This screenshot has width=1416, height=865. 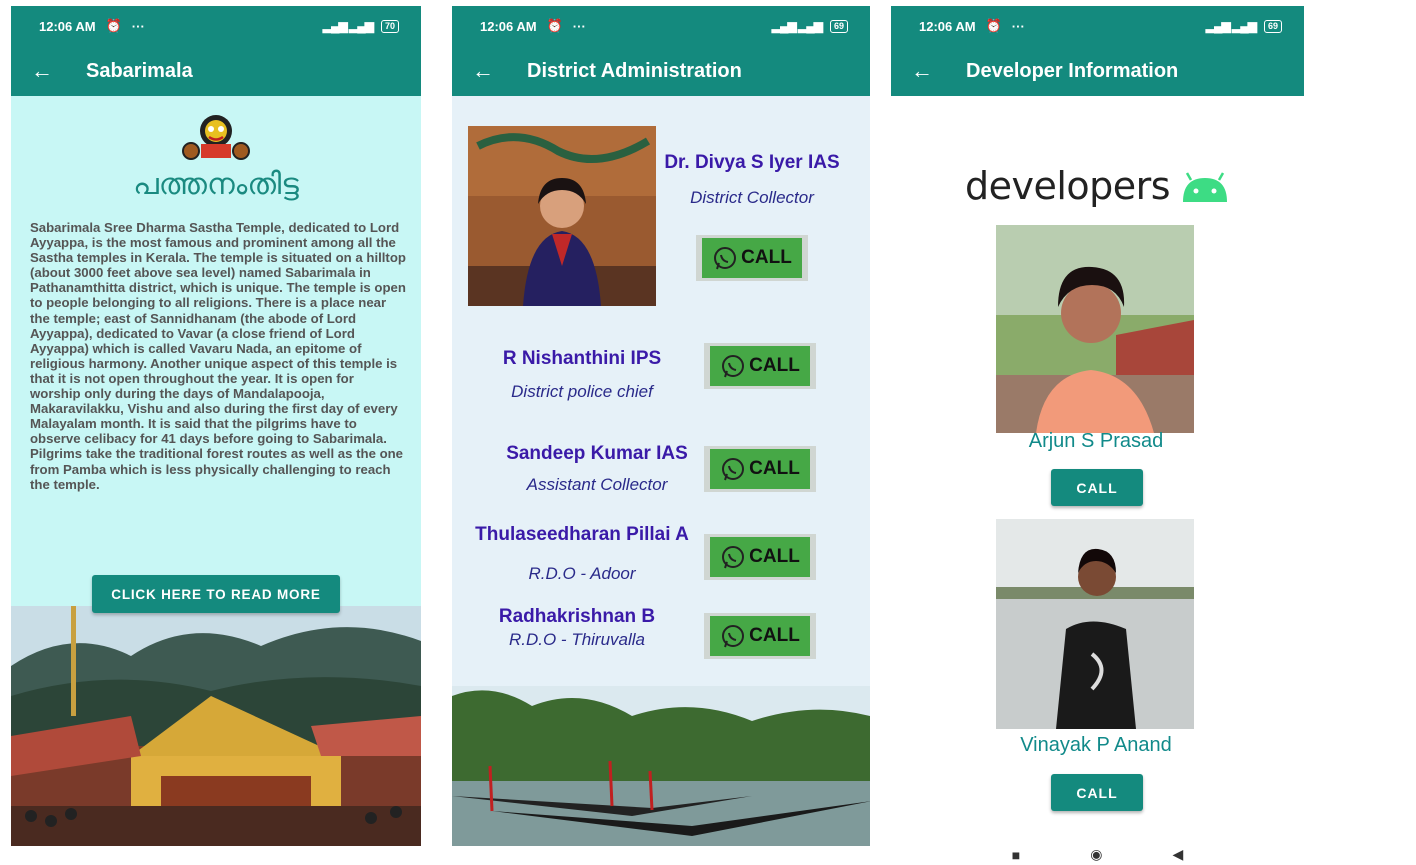 I want to click on page-title: District Administration, so click(x=634, y=70).